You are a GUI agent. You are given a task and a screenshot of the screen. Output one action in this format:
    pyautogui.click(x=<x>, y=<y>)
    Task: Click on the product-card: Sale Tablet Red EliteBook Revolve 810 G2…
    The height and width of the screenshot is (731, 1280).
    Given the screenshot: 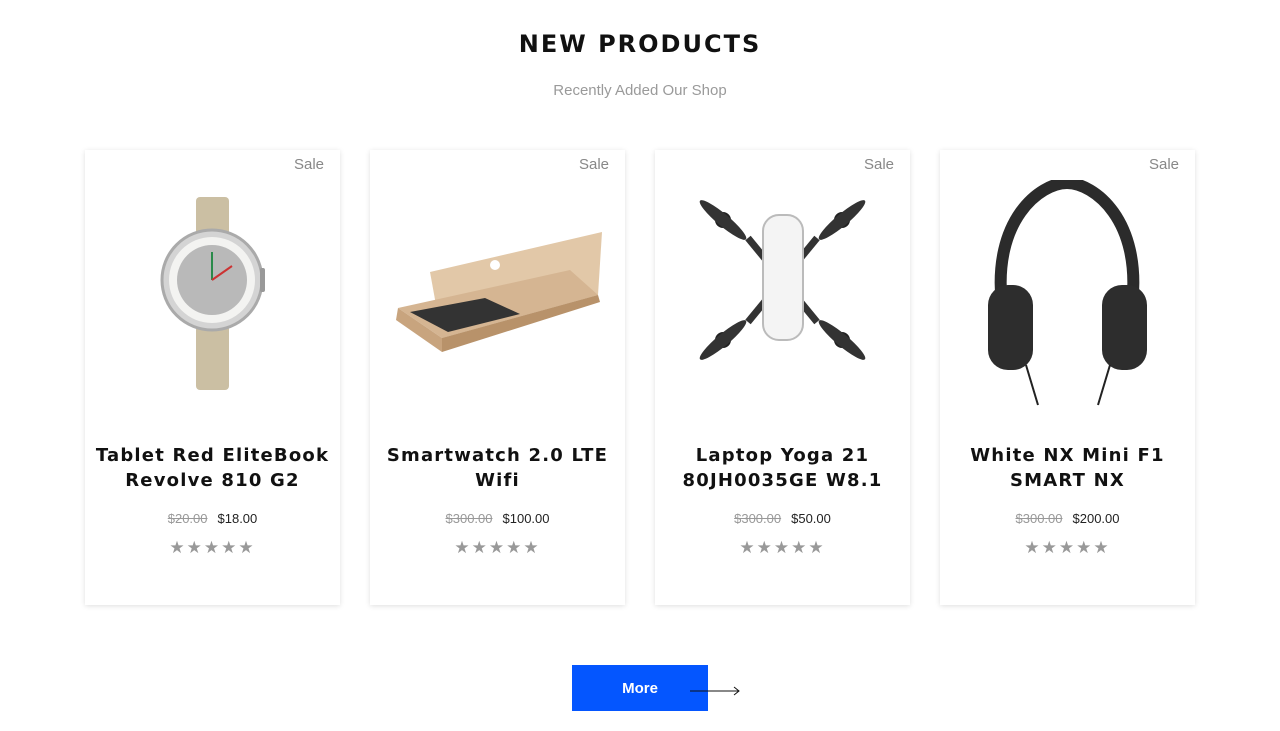 What is the action you would take?
    pyautogui.click(x=212, y=377)
    